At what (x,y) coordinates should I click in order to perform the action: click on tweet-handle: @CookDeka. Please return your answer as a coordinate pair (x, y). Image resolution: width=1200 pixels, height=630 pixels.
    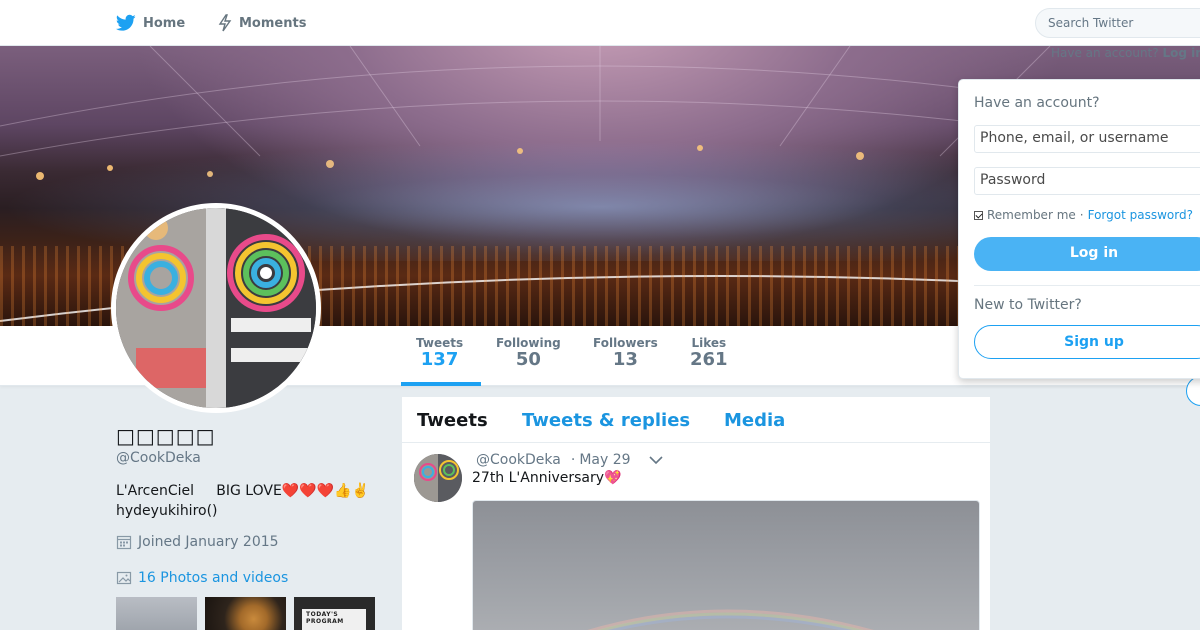
    Looking at the image, I should click on (518, 460).